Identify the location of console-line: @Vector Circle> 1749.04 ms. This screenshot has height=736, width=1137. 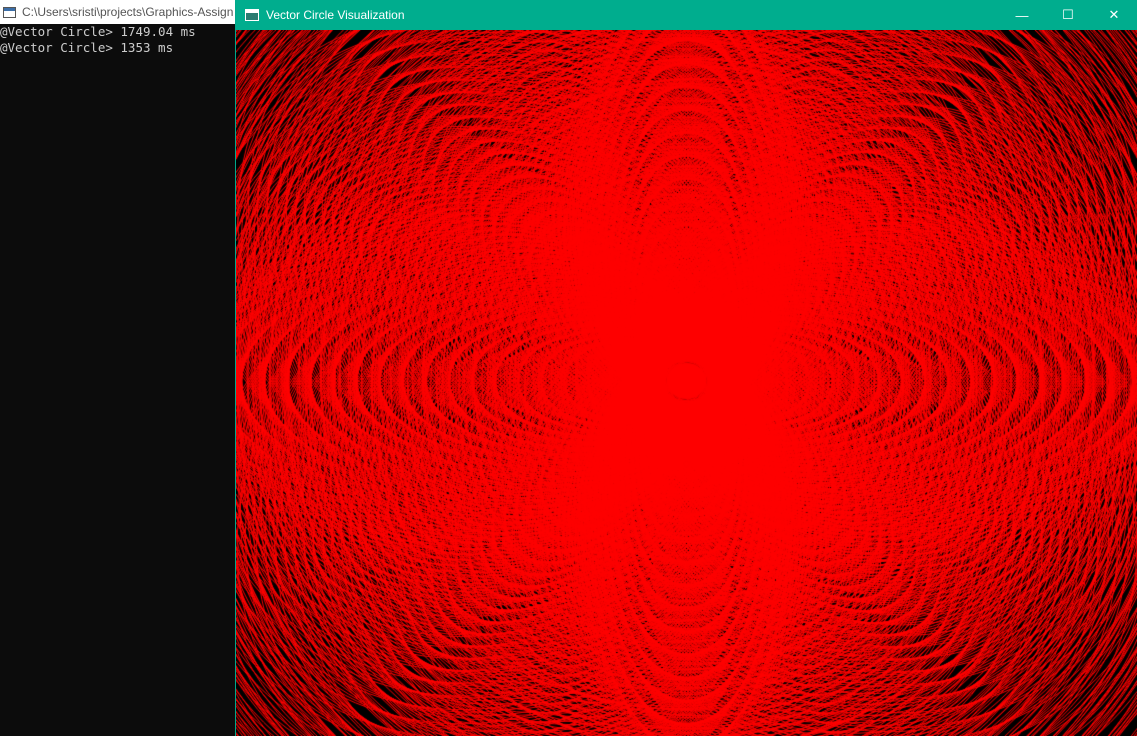
(98, 31).